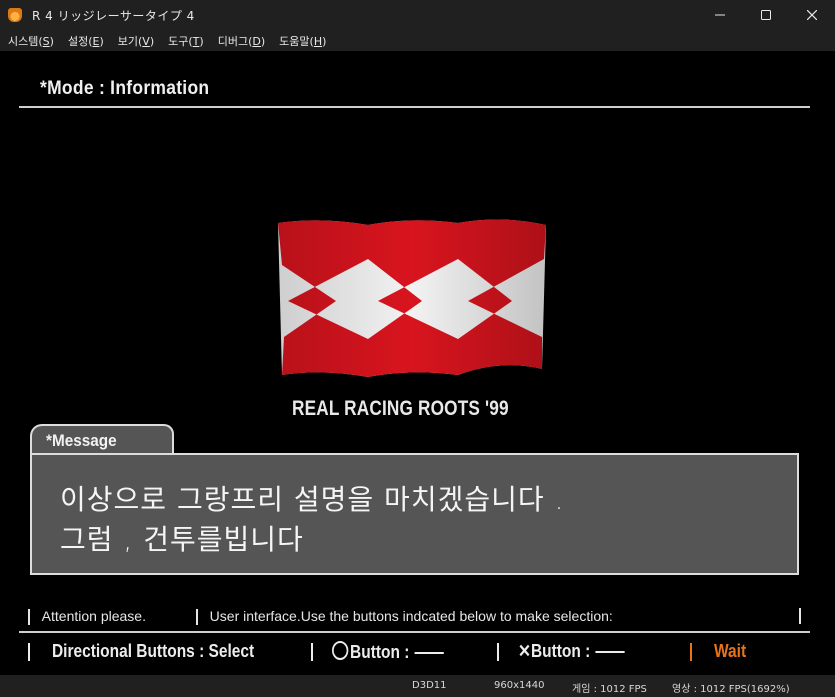 The width and height of the screenshot is (835, 697). Describe the element at coordinates (93, 616) in the screenshot. I see `attention-text: Attention please.` at that location.